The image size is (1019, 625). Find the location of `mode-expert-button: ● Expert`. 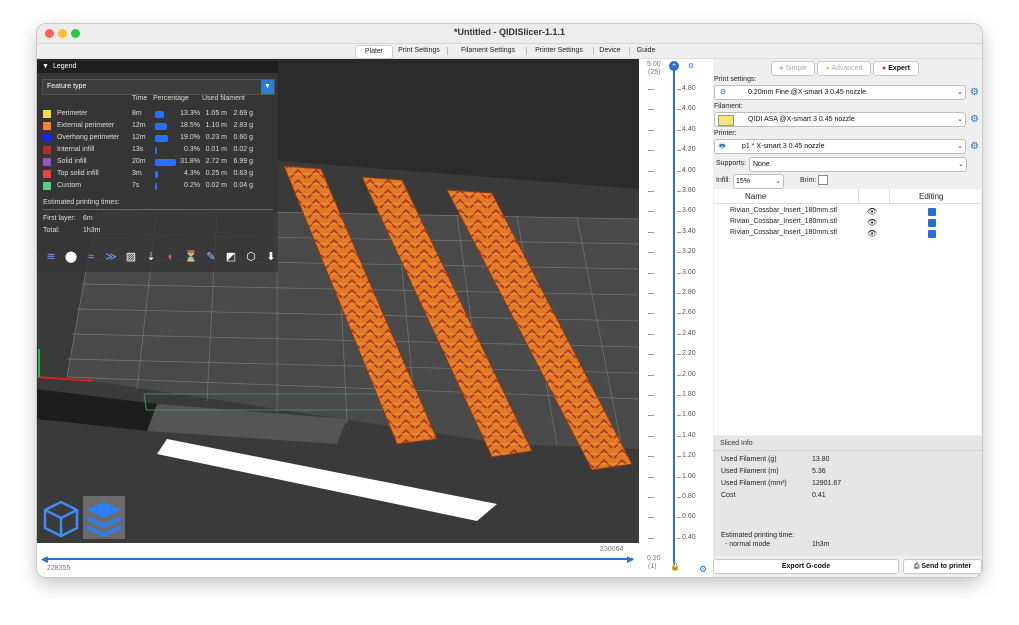

mode-expert-button: ● Expert is located at coordinates (896, 68).